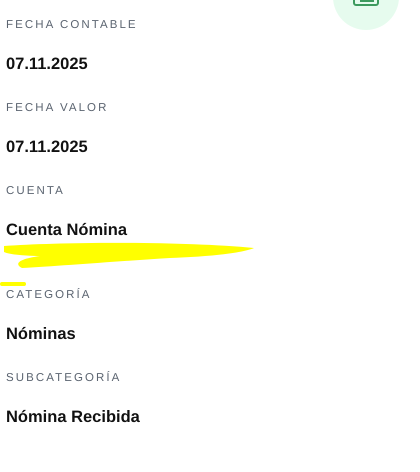 The height and width of the screenshot is (472, 420). What do you see at coordinates (49, 295) in the screenshot?
I see `field-label: CATEGORÍA` at bounding box center [49, 295].